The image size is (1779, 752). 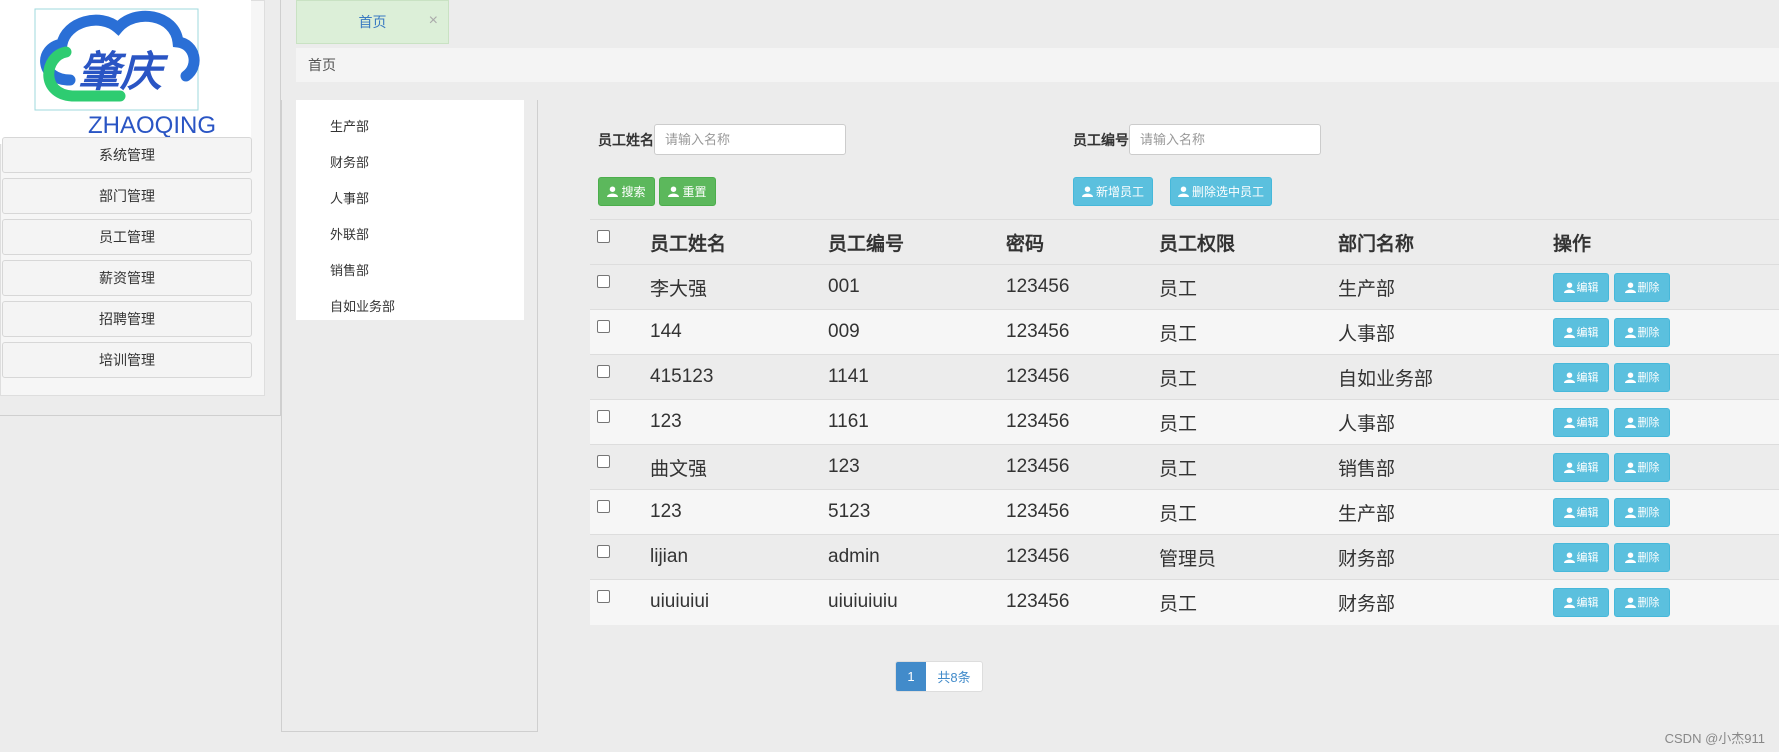 What do you see at coordinates (626, 140) in the screenshot?
I see `employee-name-label: 员工姓名` at bounding box center [626, 140].